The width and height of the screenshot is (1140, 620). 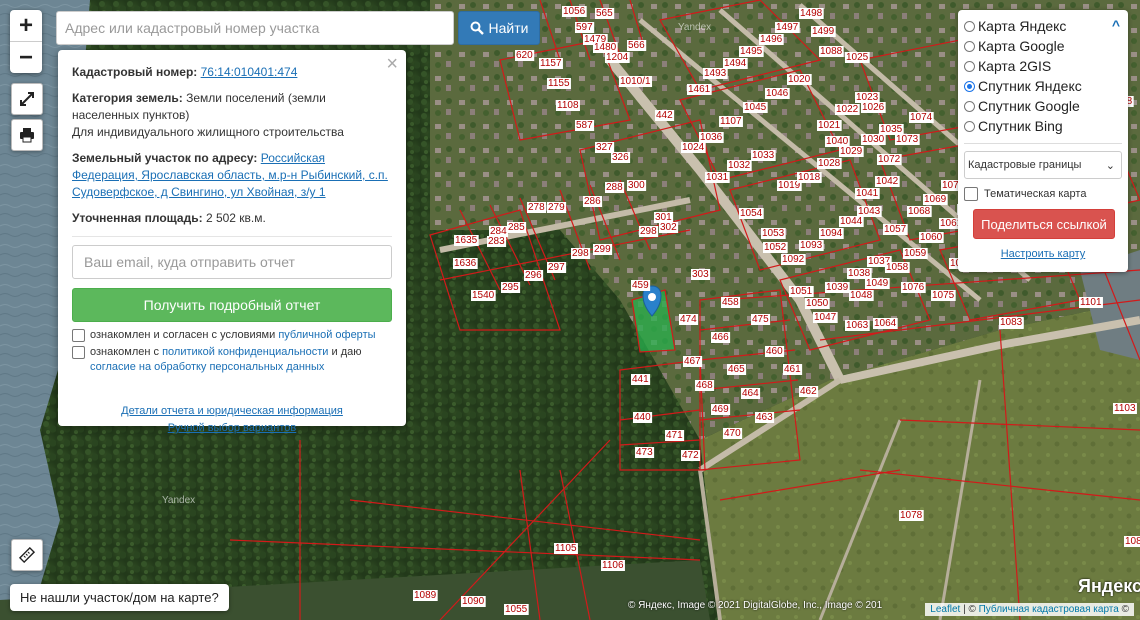 What do you see at coordinates (232, 428) in the screenshot?
I see `manual-selection-link: Ручной выбор вариантов` at bounding box center [232, 428].